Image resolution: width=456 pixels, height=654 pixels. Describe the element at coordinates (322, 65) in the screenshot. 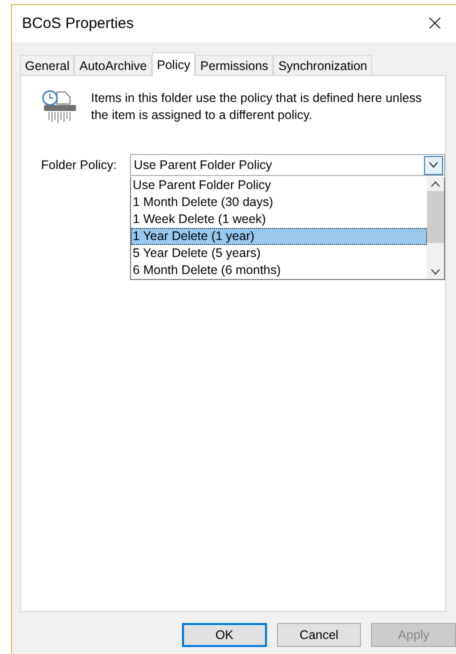

I see `tab: Synchronization` at that location.